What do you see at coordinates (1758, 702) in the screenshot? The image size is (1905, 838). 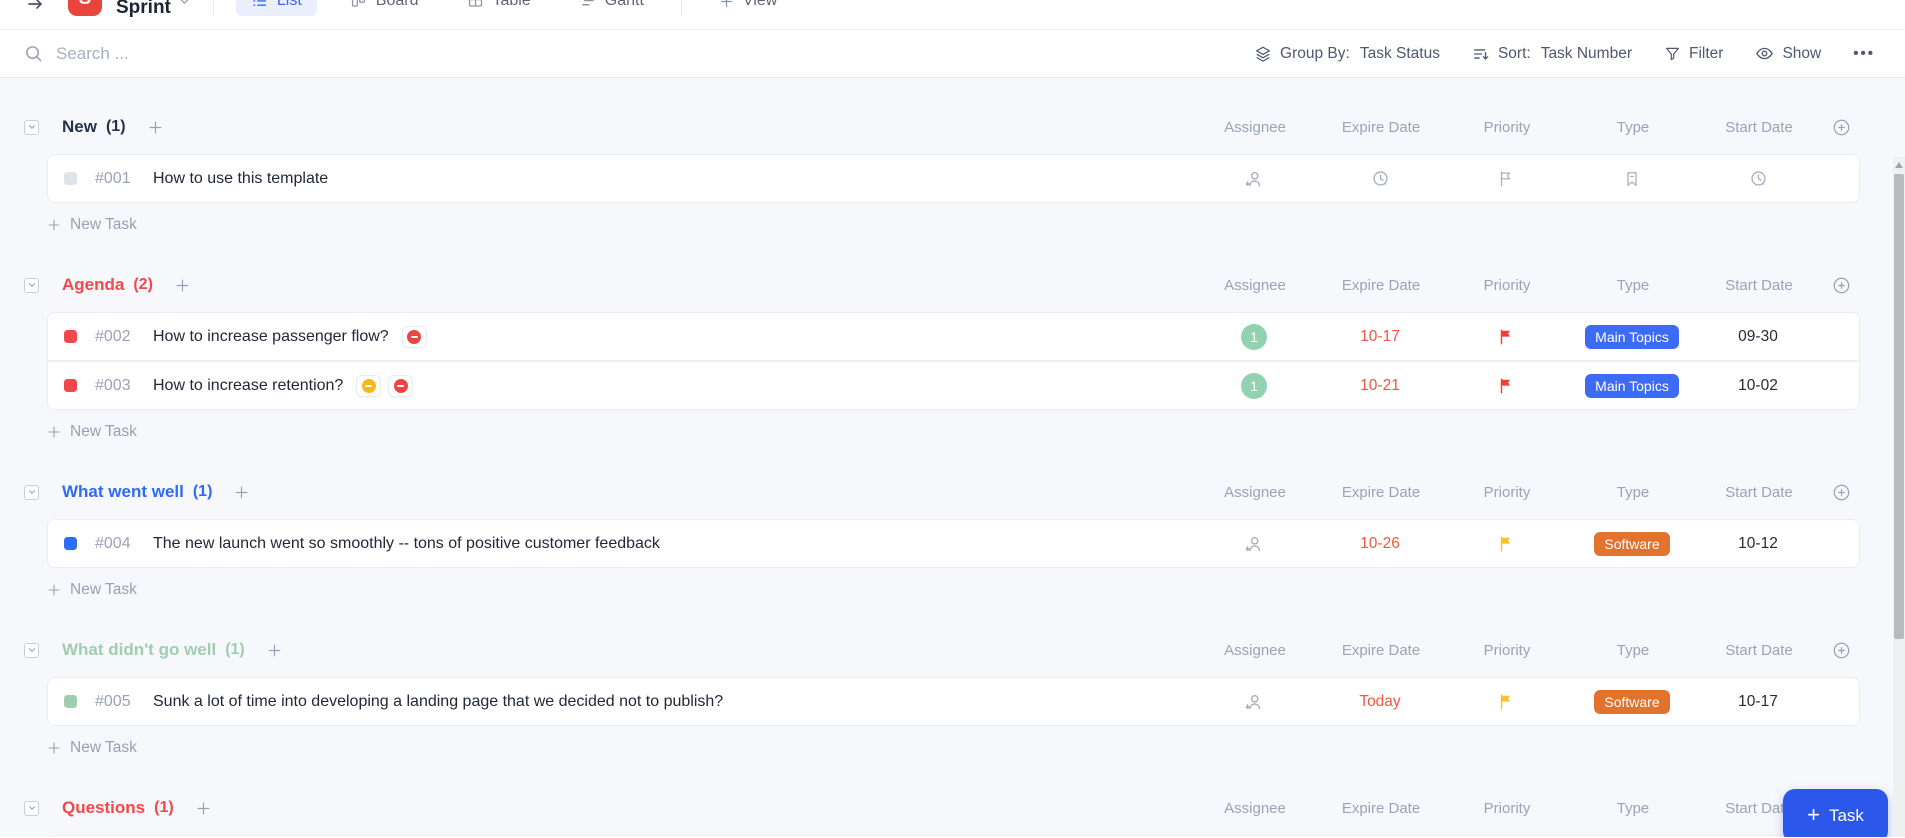 I see `start-date: 10-17` at bounding box center [1758, 702].